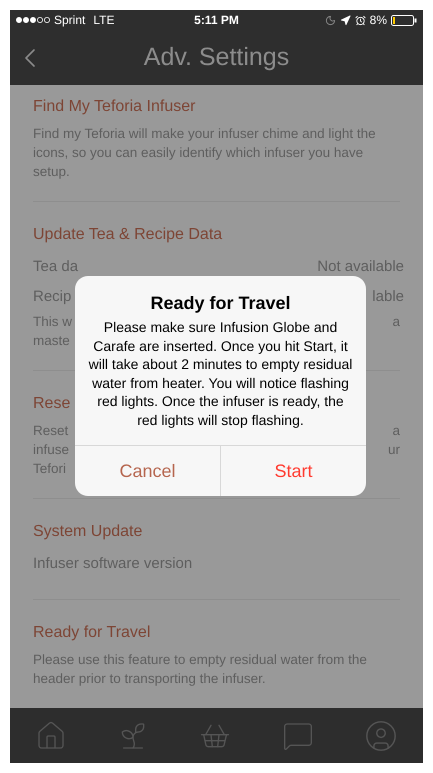 This screenshot has width=433, height=773. I want to click on dialog-title: Ready for Travel, so click(220, 303).